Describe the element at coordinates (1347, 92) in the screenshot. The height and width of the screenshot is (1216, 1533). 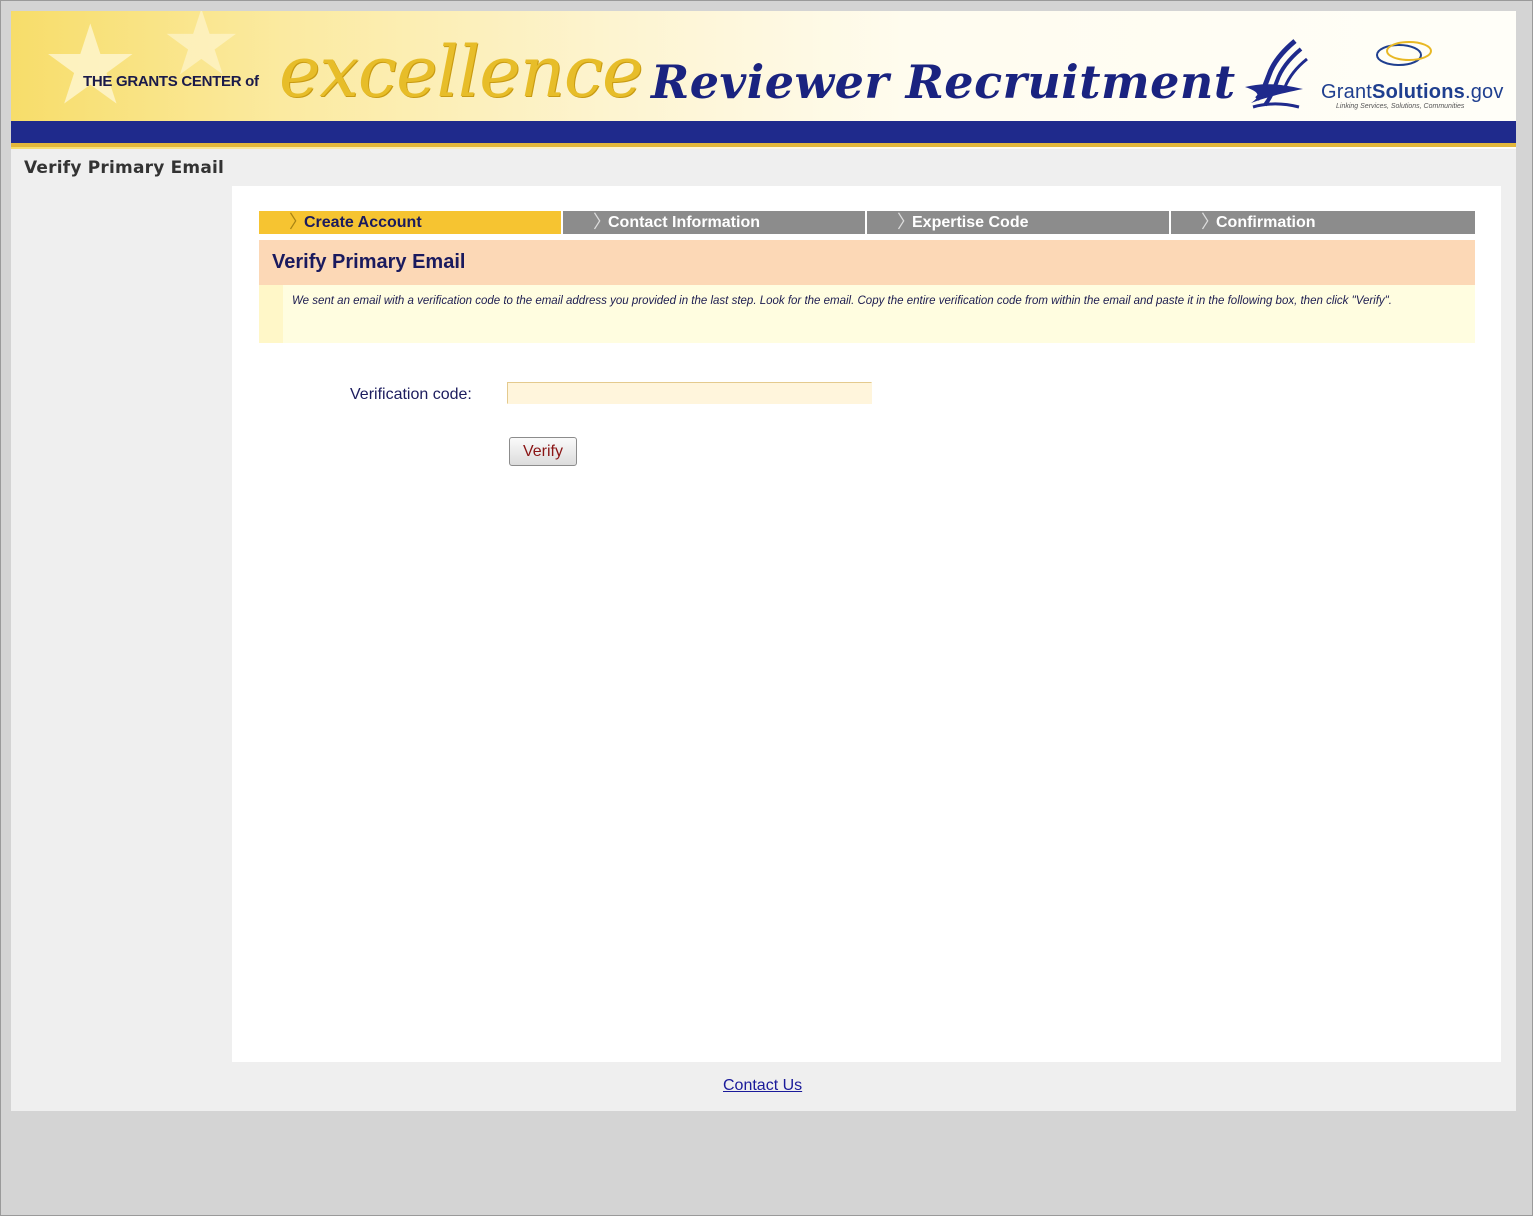
I see `partner-name-prefix: Grant` at that location.